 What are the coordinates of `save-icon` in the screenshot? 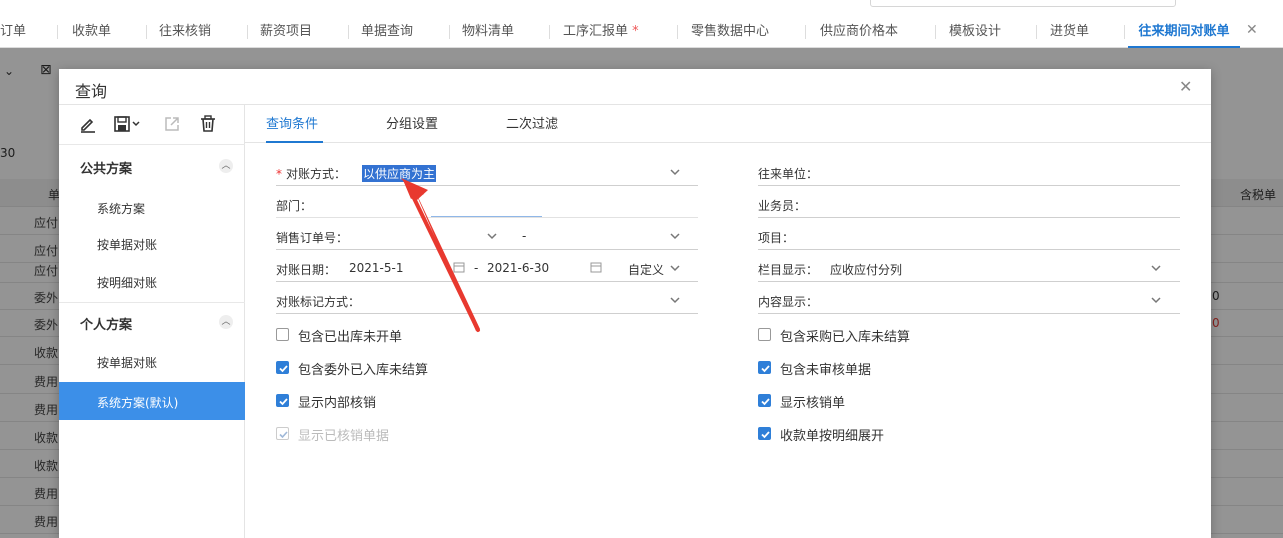 It's located at (129, 125).